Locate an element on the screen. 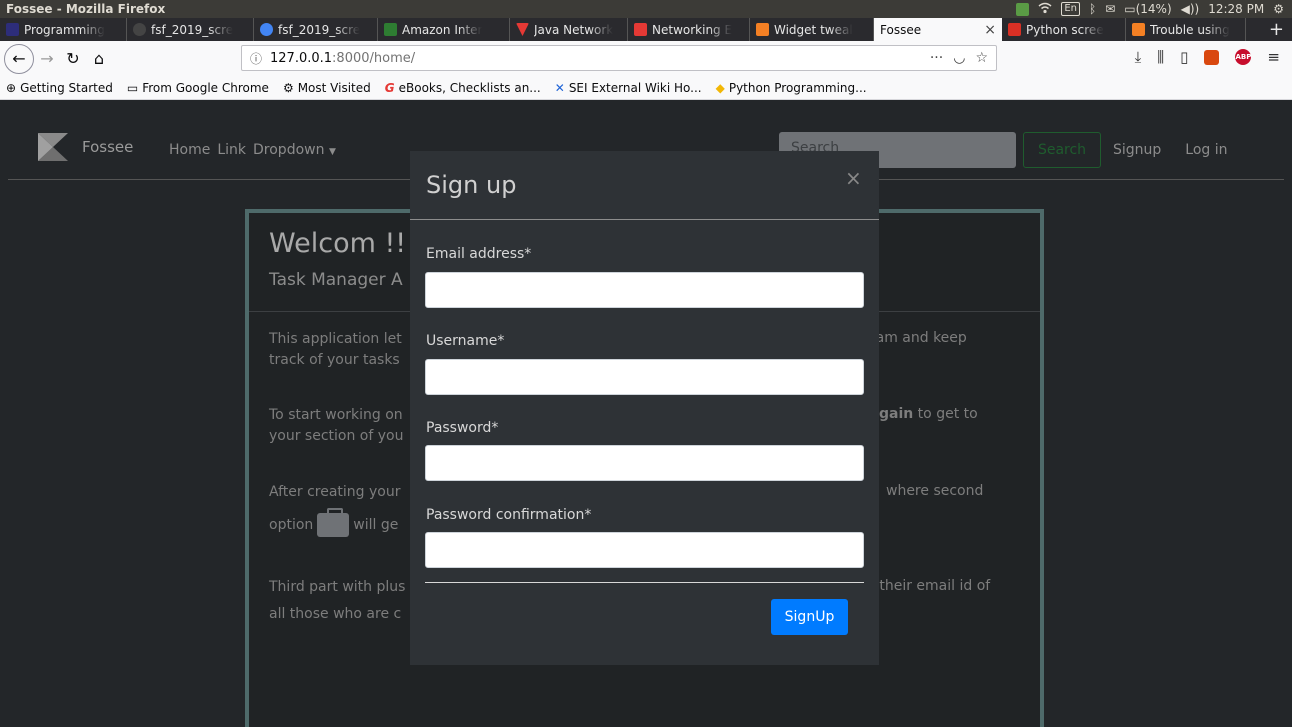  card-text: eam and keep is located at coordinates (917, 338).